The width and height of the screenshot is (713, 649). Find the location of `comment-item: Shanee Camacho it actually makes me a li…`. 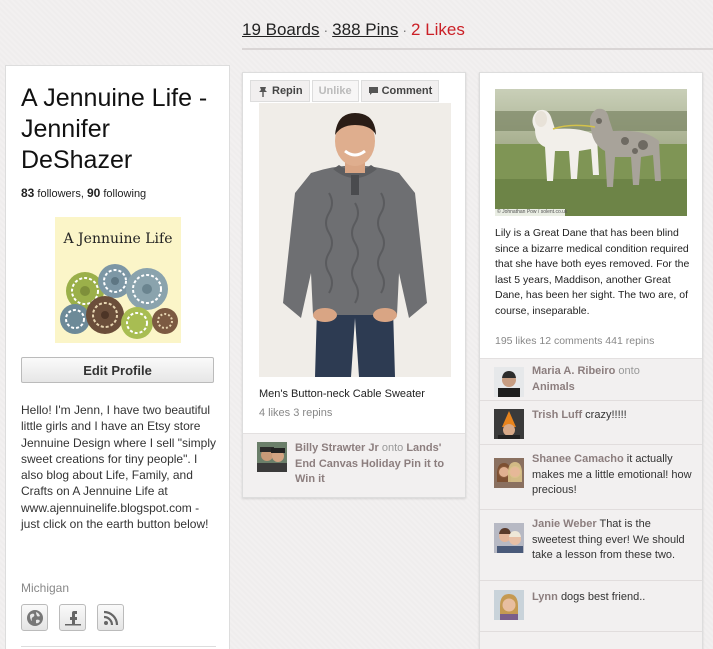

comment-item: Shanee Camacho it actually makes me a li… is located at coordinates (591, 478).